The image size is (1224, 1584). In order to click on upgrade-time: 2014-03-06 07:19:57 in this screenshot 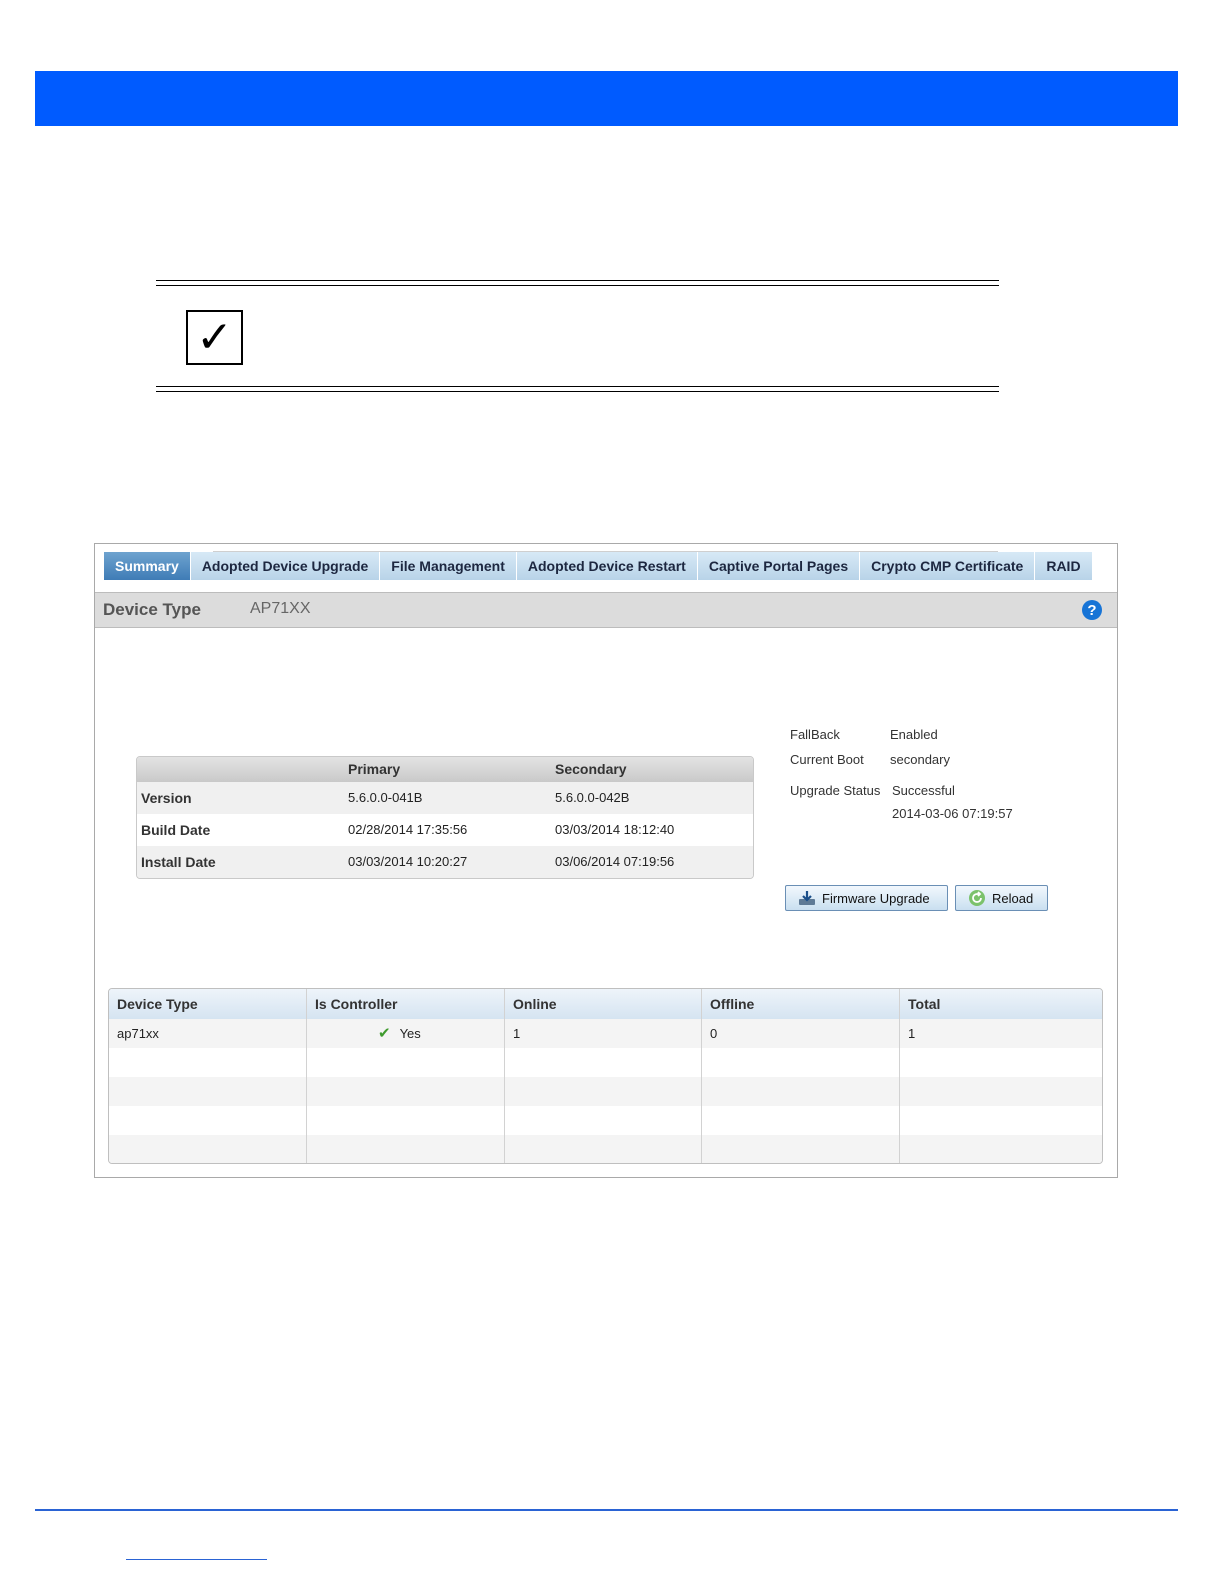, I will do `click(952, 813)`.